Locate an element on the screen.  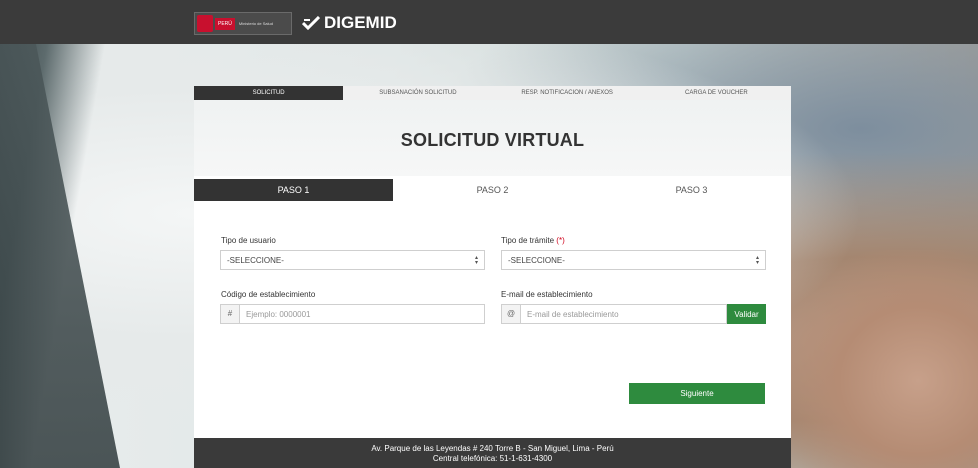
page-title: SOLICITUD VIRTUAL is located at coordinates (492, 140).